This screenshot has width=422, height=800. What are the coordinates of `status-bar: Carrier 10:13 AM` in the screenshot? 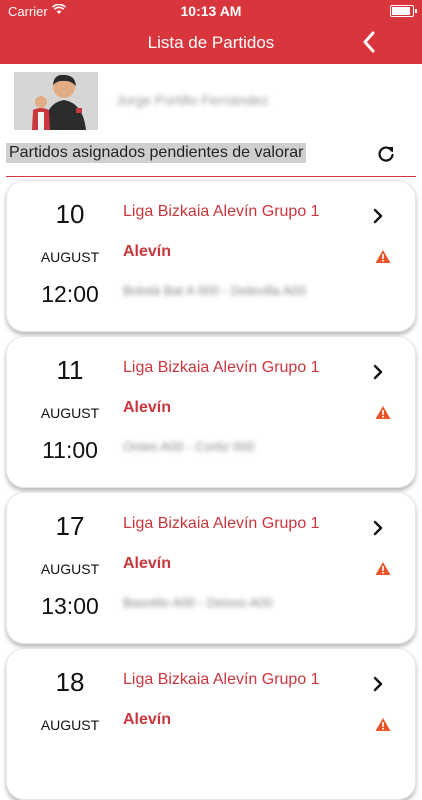 It's located at (211, 11).